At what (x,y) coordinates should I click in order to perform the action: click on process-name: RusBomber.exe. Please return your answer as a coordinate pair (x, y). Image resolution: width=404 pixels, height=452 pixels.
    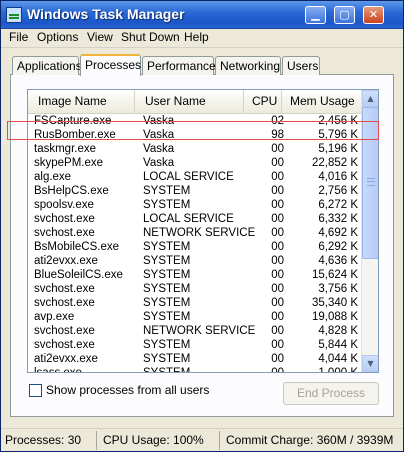
    Looking at the image, I should click on (75, 135).